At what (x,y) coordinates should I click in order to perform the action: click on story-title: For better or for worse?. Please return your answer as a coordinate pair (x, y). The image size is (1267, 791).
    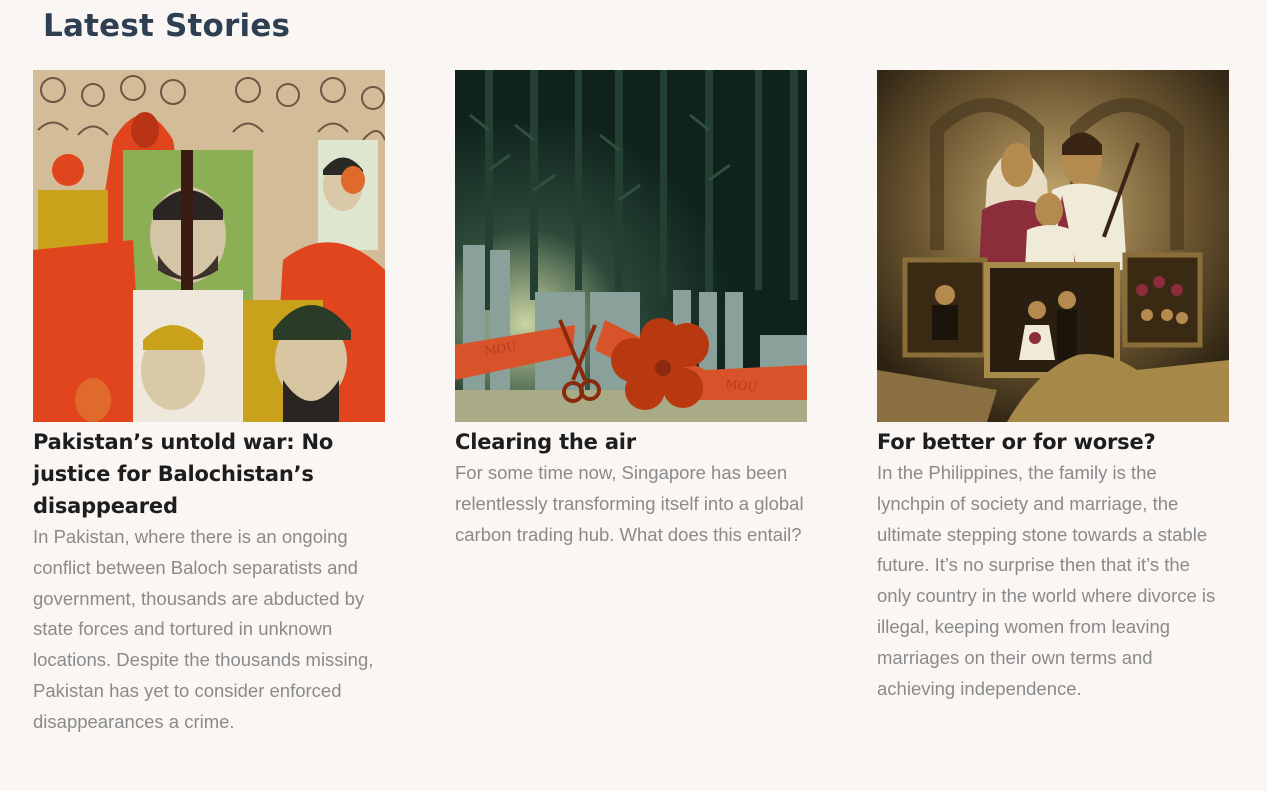
    Looking at the image, I should click on (1053, 442).